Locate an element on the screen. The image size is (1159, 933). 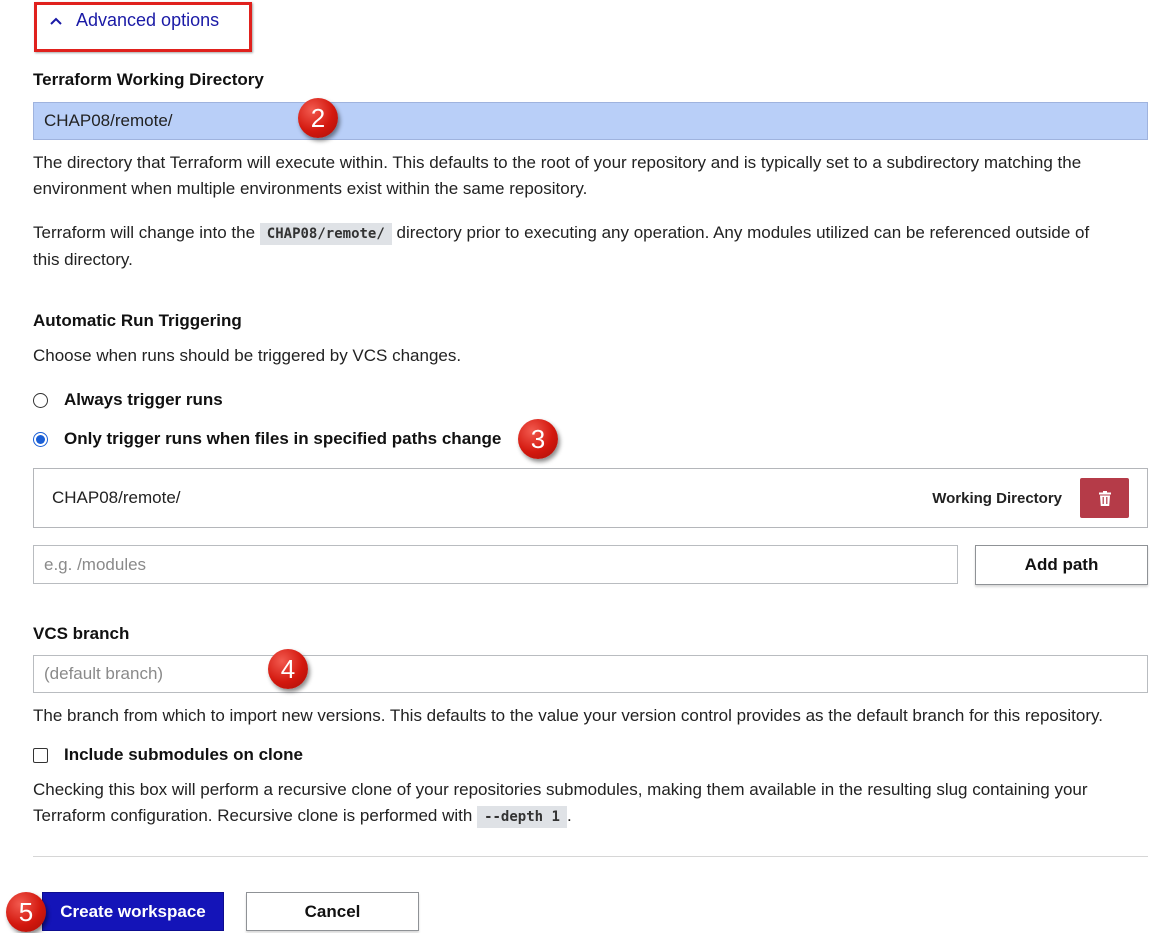
working-directory-value: CHAP08/remote/ is located at coordinates (108, 120).